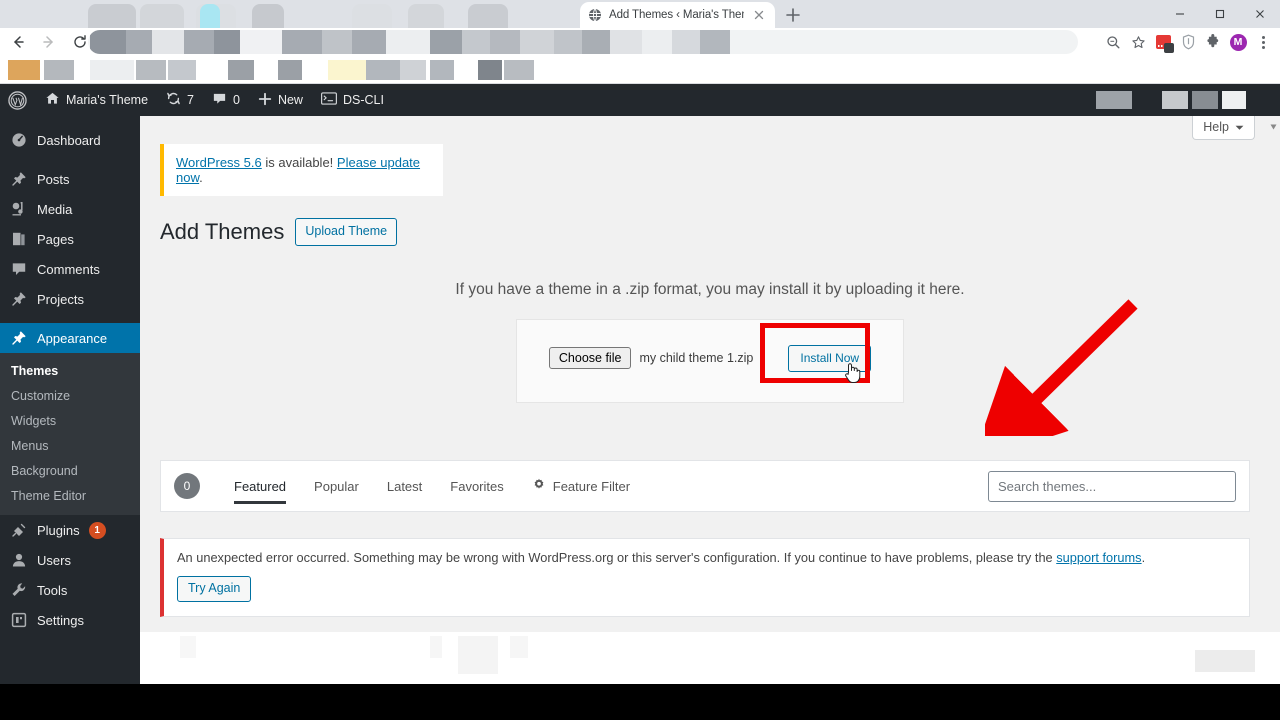 This screenshot has width=1280, height=720. I want to click on scrollbar-thumb, so click(1273, 124).